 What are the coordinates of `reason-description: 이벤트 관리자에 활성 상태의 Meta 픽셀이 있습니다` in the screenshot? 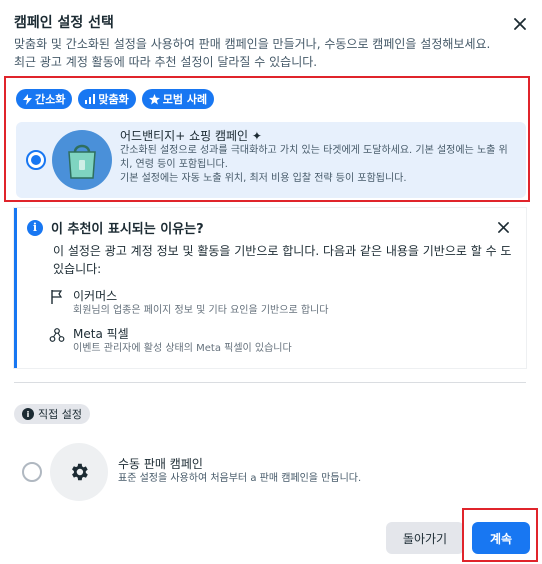 It's located at (182, 348).